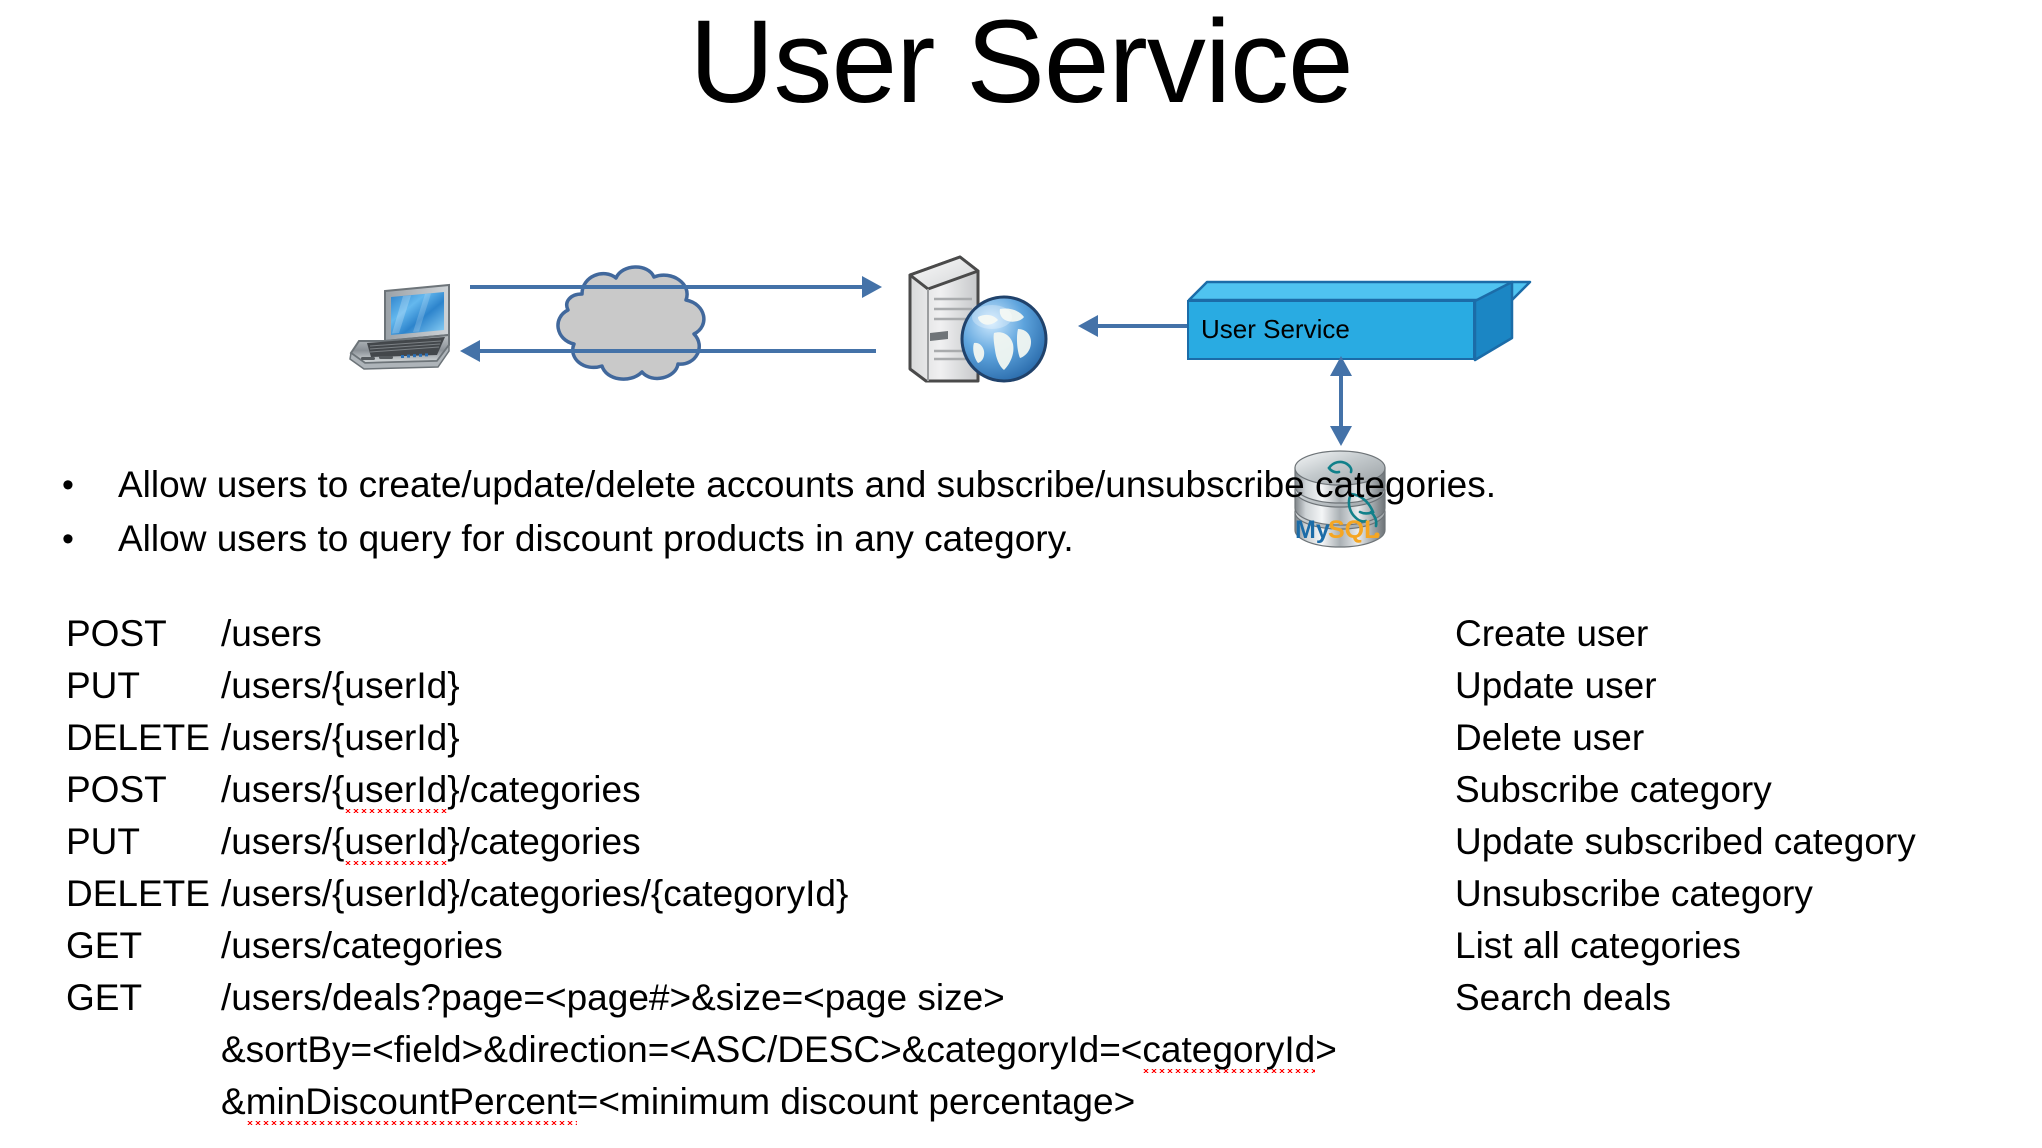 This screenshot has width=2042, height=1148. Describe the element at coordinates (1685, 841) in the screenshot. I see `endpoint-description: Update subscribed category` at that location.